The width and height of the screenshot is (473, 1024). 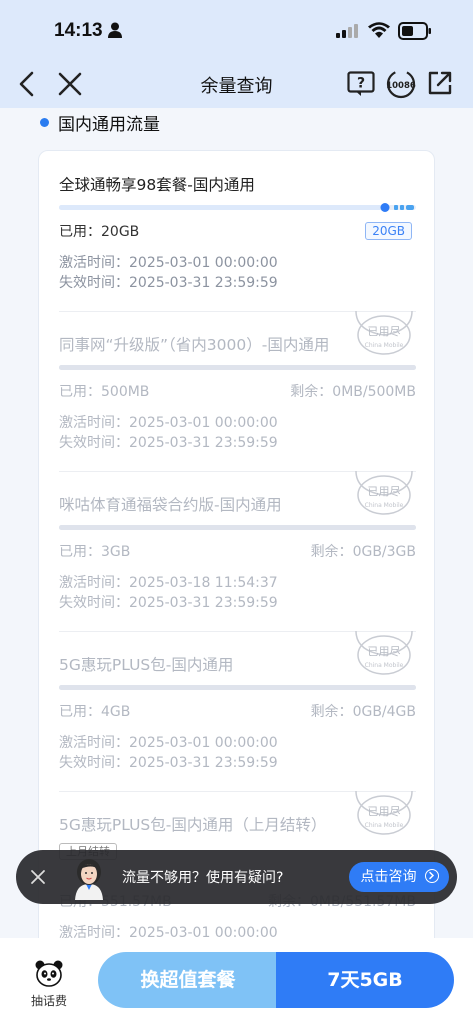 I want to click on nav-bar: 余量查询 ? 10086, so click(x=236, y=84).